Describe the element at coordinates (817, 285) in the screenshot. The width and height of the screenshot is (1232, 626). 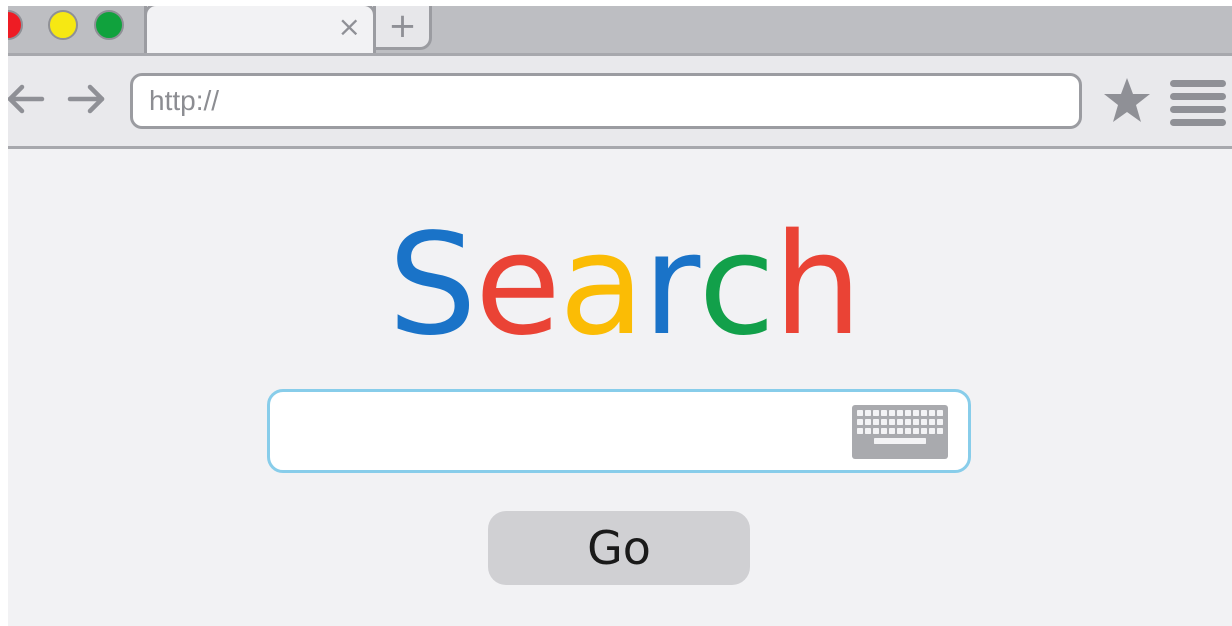
I see `logo-letter: h` at that location.